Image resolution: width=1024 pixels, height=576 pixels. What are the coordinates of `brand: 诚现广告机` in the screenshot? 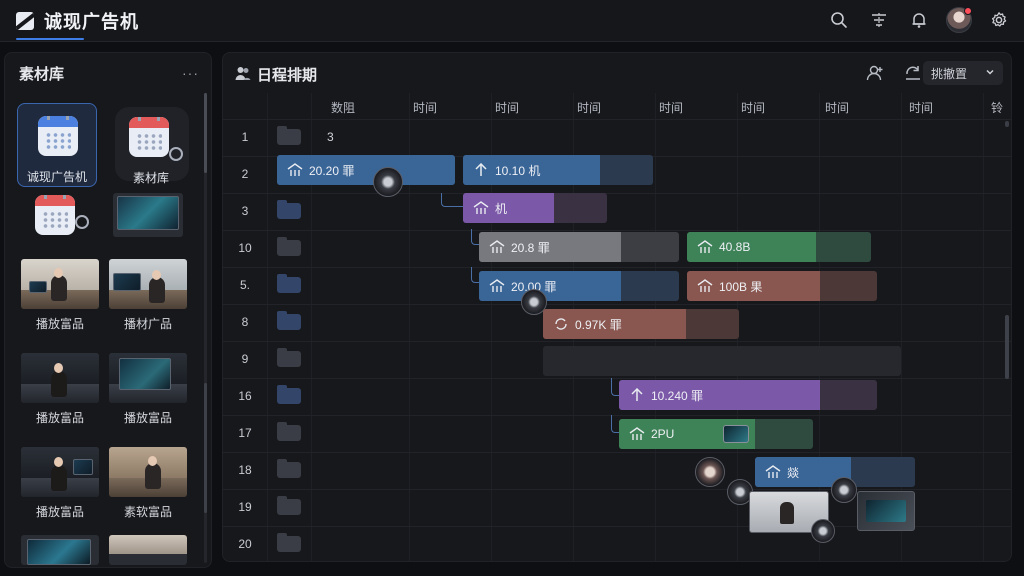 It's located at (77, 21).